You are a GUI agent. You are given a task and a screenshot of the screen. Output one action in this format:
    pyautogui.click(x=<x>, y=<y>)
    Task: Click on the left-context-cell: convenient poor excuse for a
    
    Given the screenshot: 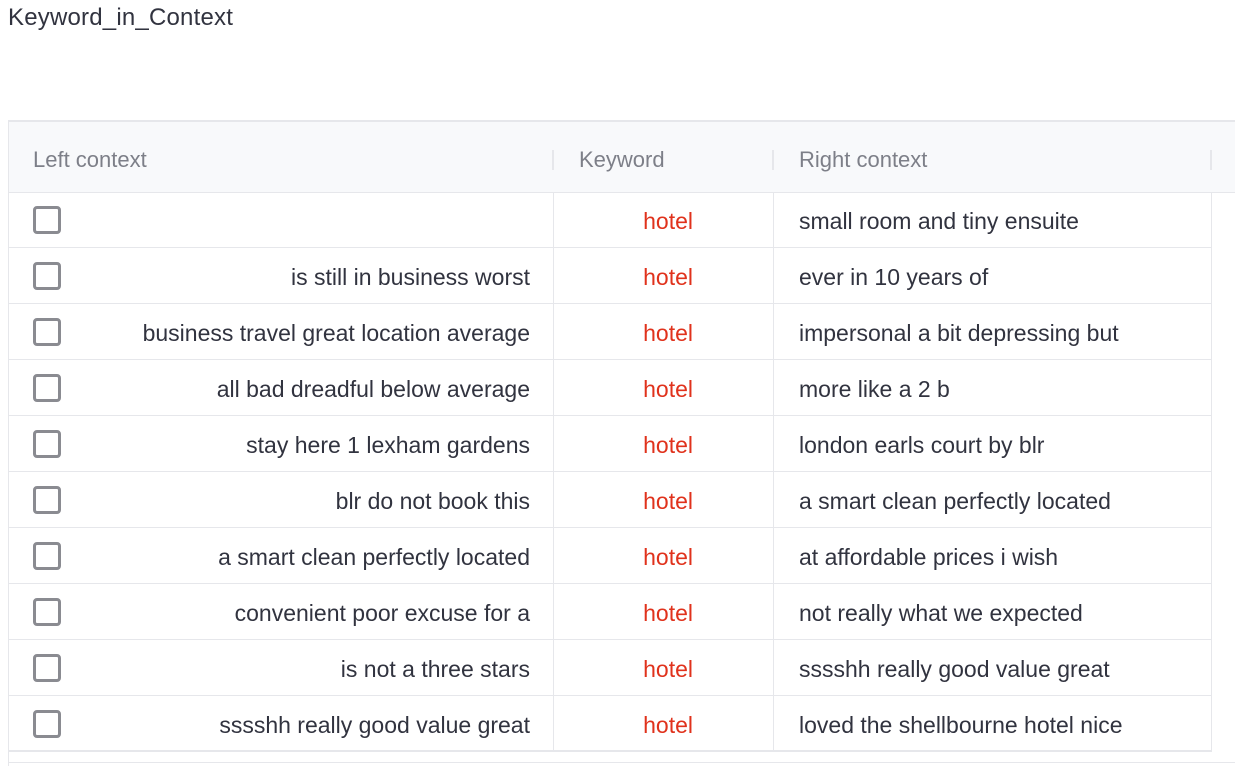 What is the action you would take?
    pyautogui.click(x=281, y=611)
    